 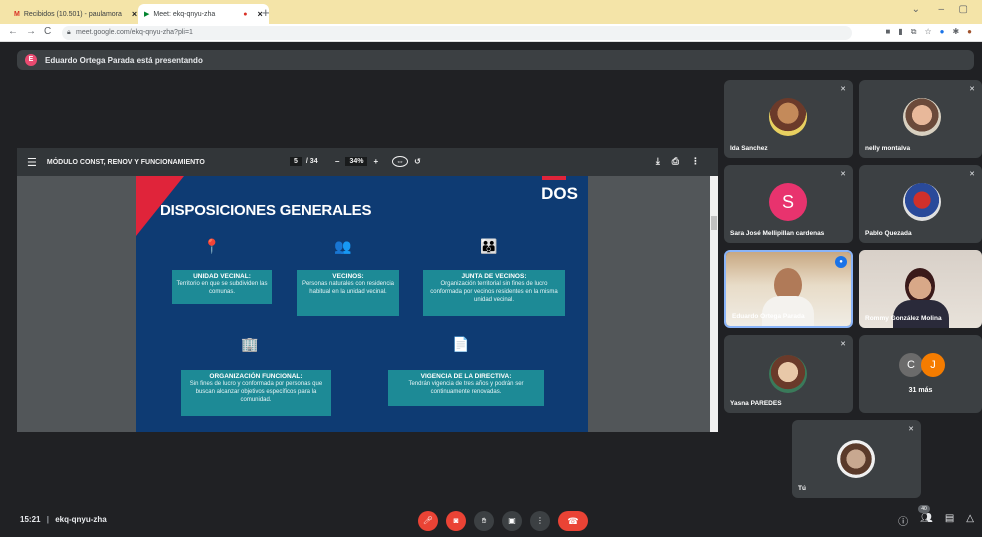 What do you see at coordinates (969, 32) in the screenshot?
I see `profile-avatar: ●` at bounding box center [969, 32].